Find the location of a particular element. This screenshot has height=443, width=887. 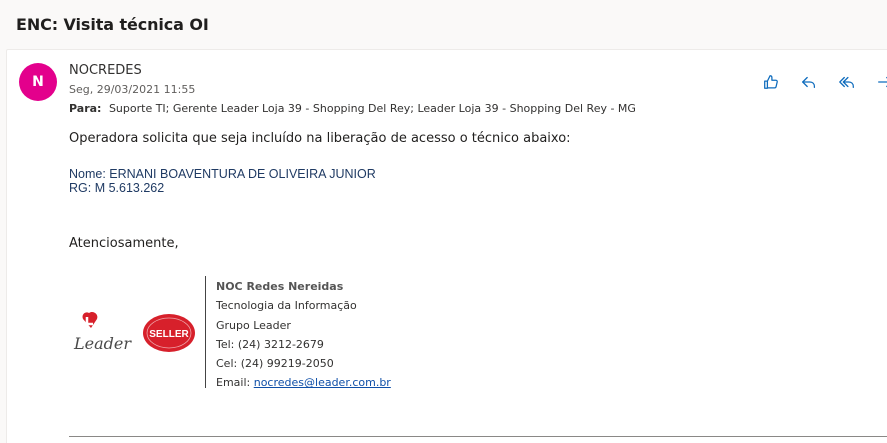

signature-email-label: Email: is located at coordinates (233, 383).